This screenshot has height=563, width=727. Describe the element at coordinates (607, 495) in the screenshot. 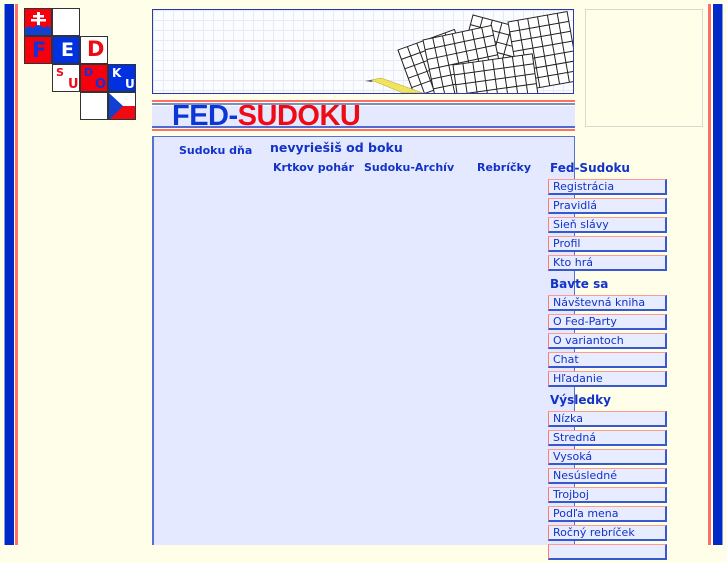

I see `menu-item-trojboj: Trojboj` at that location.